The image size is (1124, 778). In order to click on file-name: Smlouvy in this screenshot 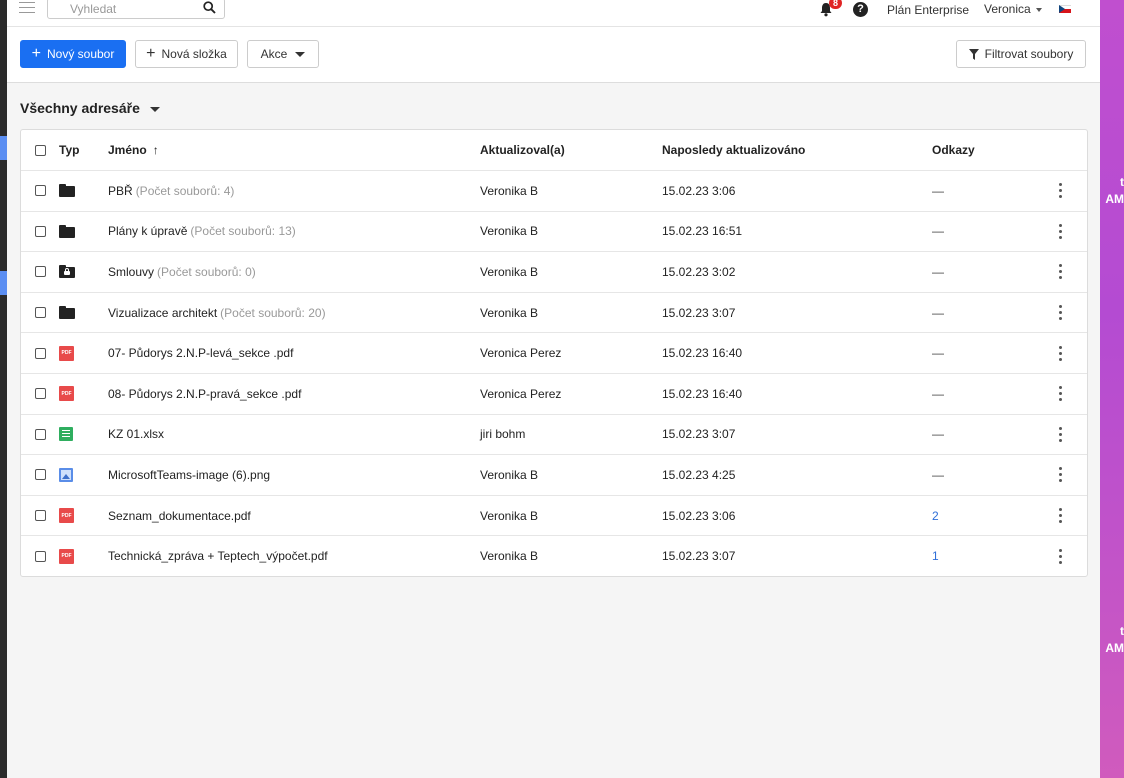, I will do `click(131, 272)`.